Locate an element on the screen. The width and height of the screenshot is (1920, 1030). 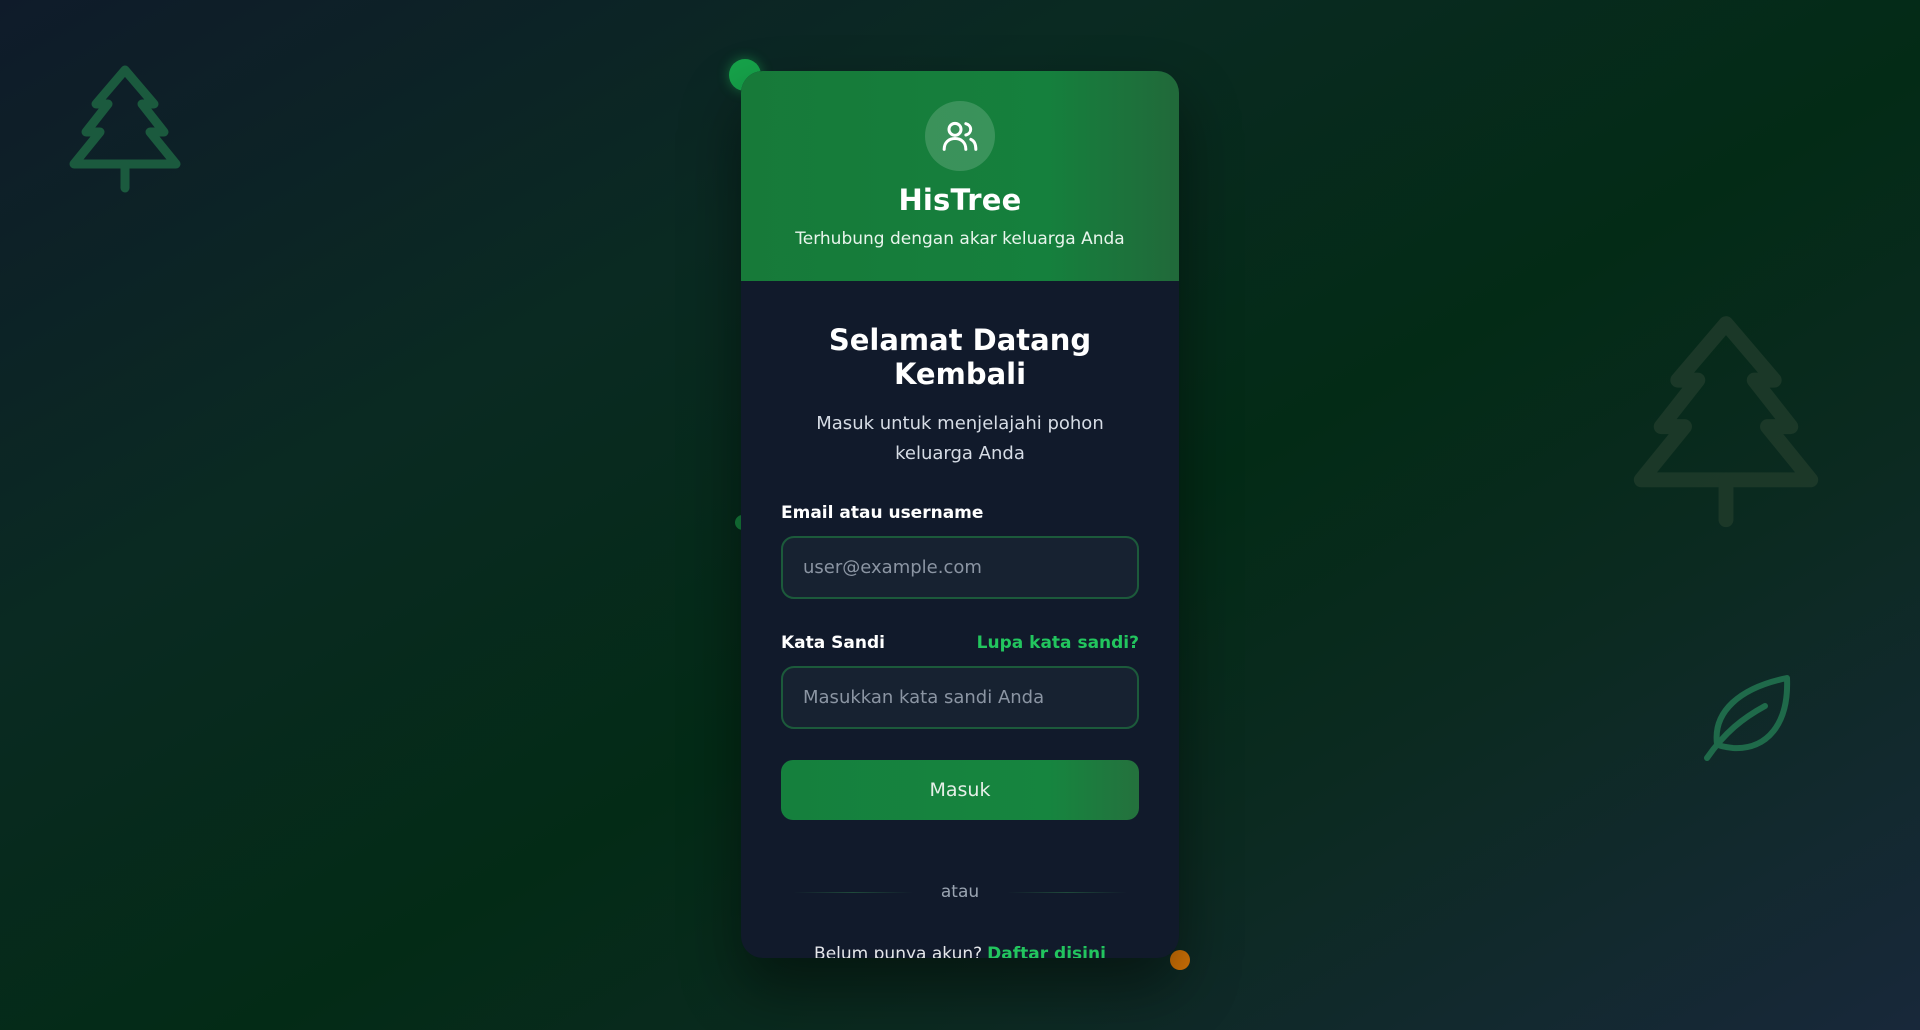
email-label: Email atau username is located at coordinates (882, 513).